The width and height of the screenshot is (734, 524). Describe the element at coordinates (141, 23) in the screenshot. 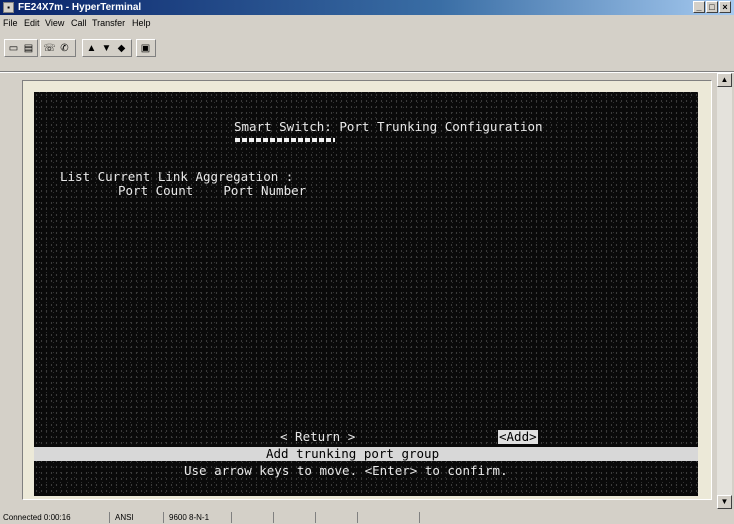

I see `menu-help: Help` at that location.